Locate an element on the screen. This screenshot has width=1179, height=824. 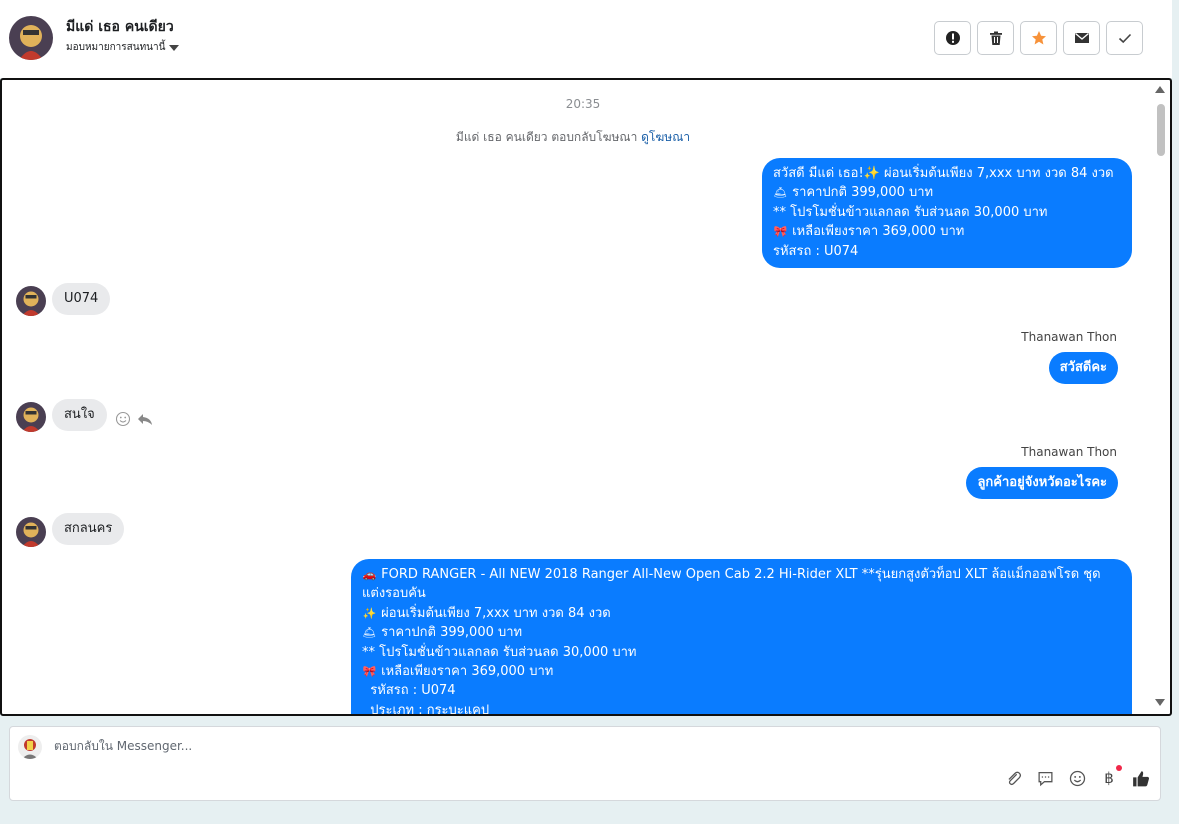
notification-dot is located at coordinates (1119, 768).